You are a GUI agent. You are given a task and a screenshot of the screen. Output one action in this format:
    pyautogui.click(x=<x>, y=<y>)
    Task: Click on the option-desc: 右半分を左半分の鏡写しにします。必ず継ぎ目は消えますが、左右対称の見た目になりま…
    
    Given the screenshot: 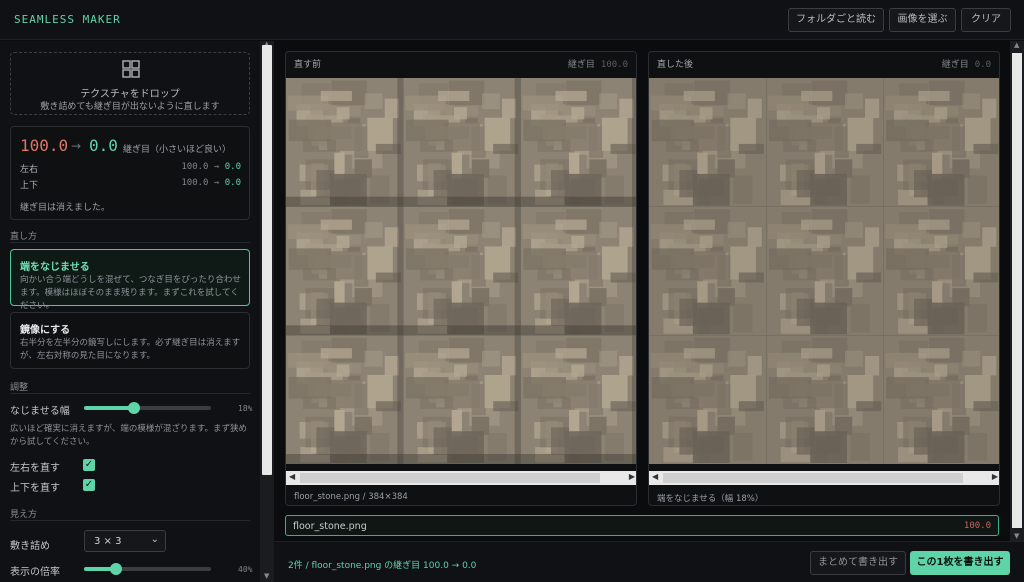 What is the action you would take?
    pyautogui.click(x=130, y=349)
    